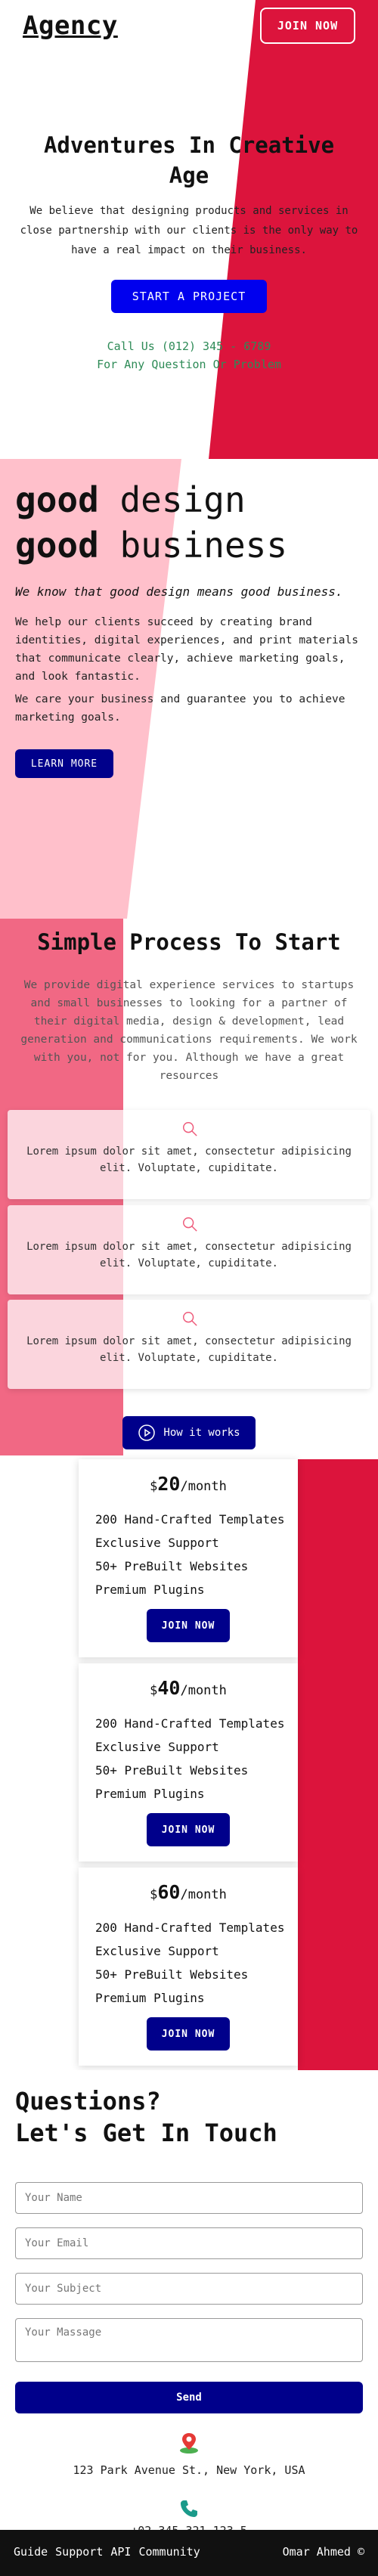 Image resolution: width=378 pixels, height=2576 pixels. I want to click on how-it-works-button: How it works, so click(189, 1432).